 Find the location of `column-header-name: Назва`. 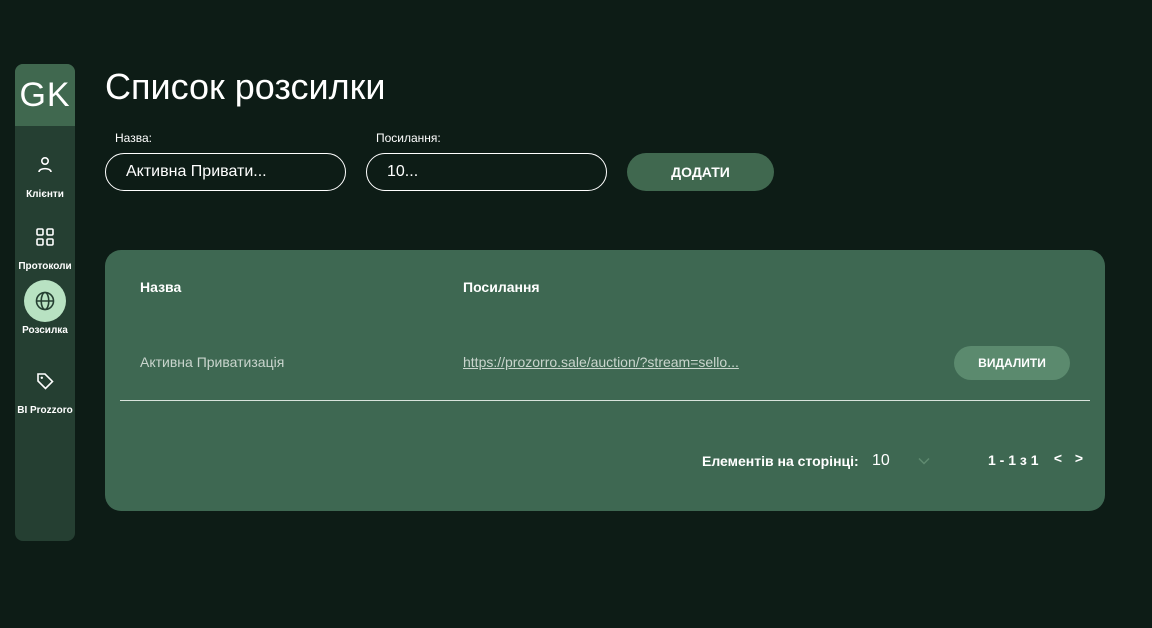

column-header-name: Назва is located at coordinates (161, 287).